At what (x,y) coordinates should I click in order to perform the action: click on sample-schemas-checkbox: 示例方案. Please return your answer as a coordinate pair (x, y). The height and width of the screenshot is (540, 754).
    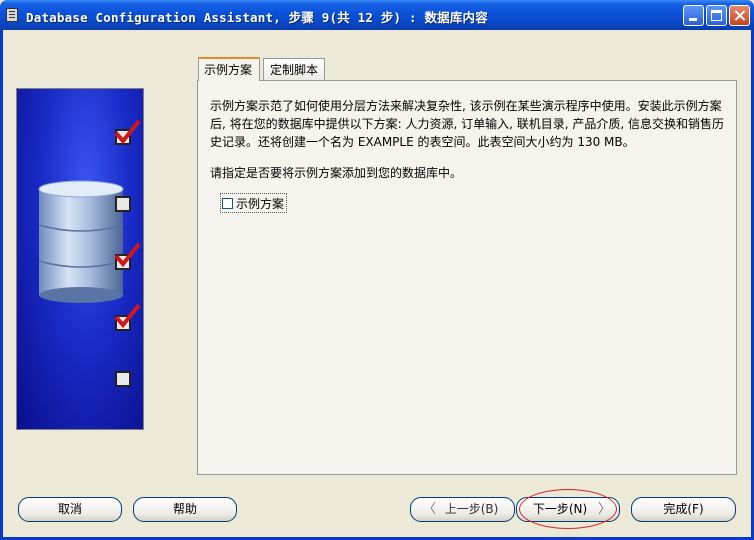
    Looking at the image, I should click on (254, 203).